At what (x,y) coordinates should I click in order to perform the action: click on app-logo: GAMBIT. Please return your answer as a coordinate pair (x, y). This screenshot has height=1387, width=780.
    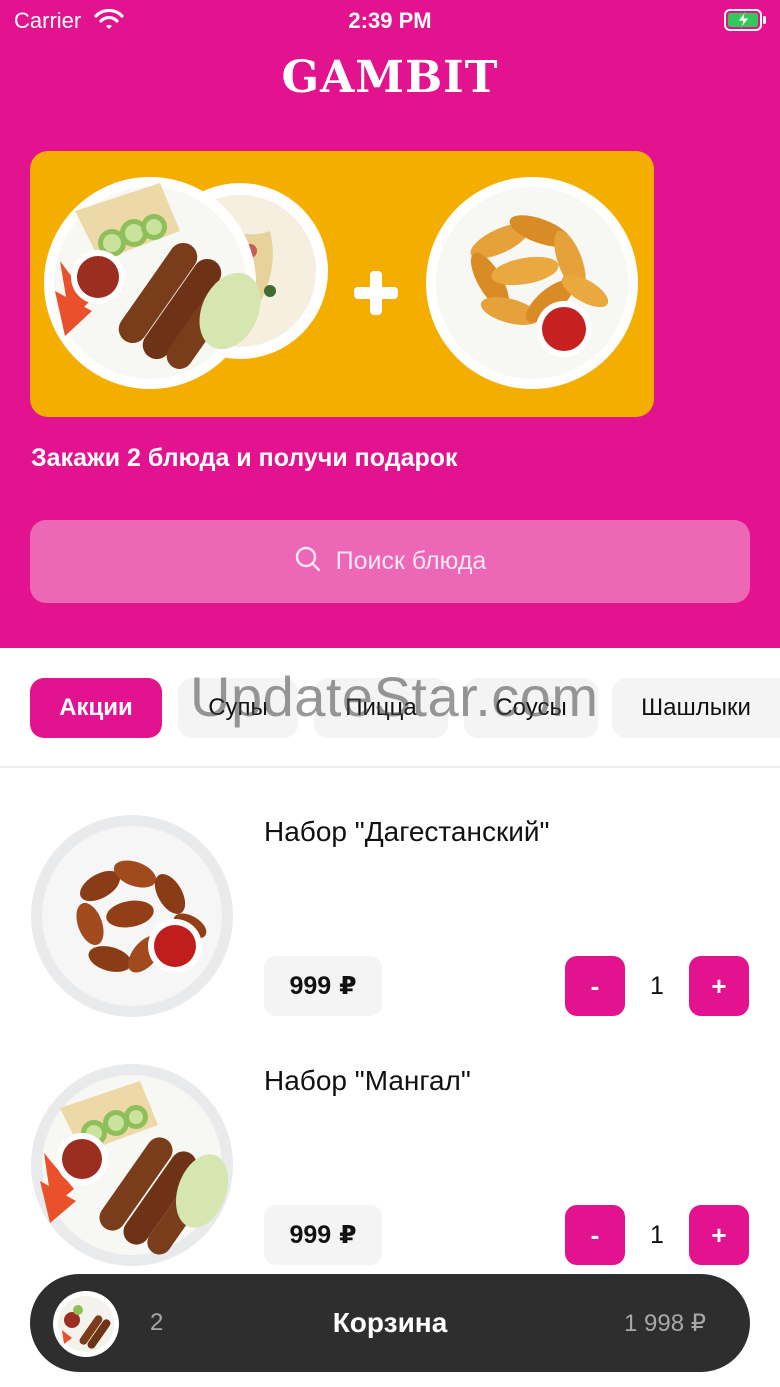
    Looking at the image, I should click on (390, 77).